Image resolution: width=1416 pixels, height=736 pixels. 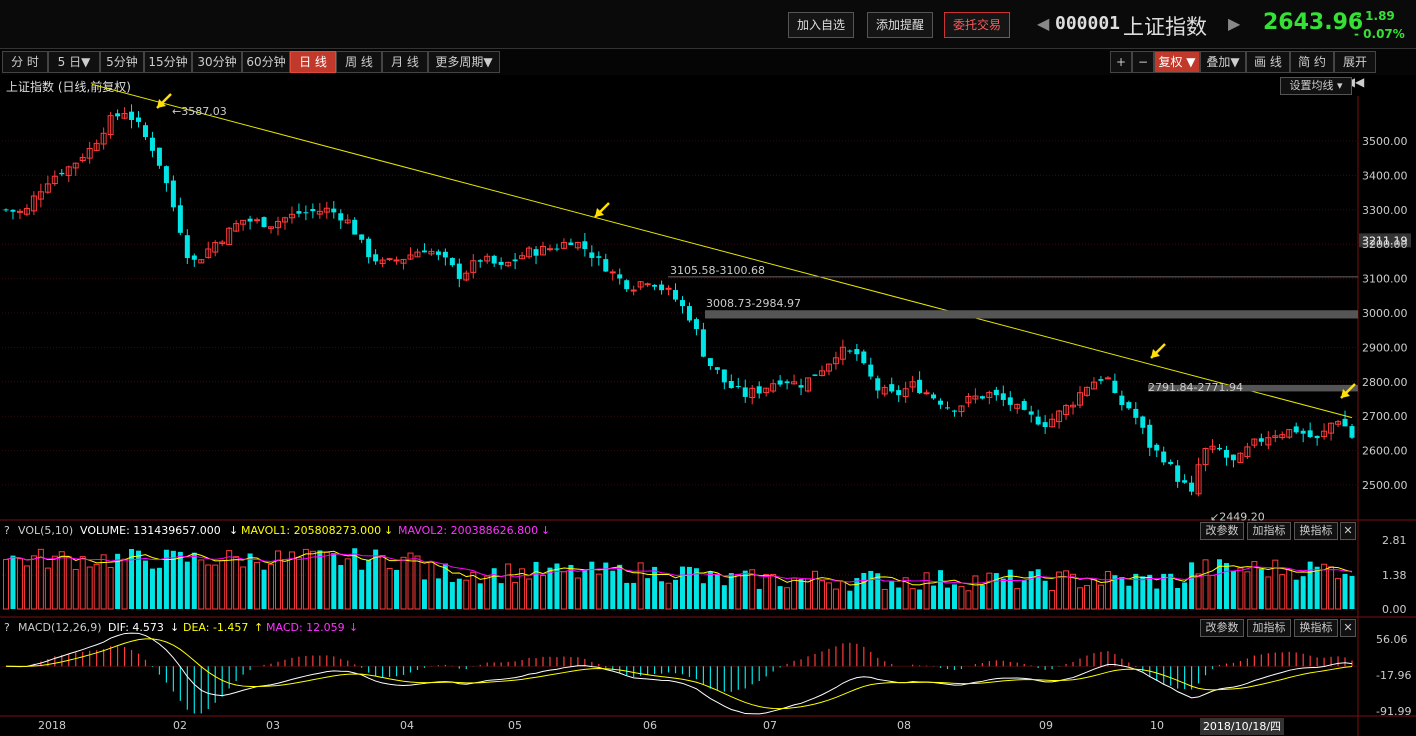 I want to click on crosshair-date-label: 2018/10/18/四, so click(x=1242, y=726).